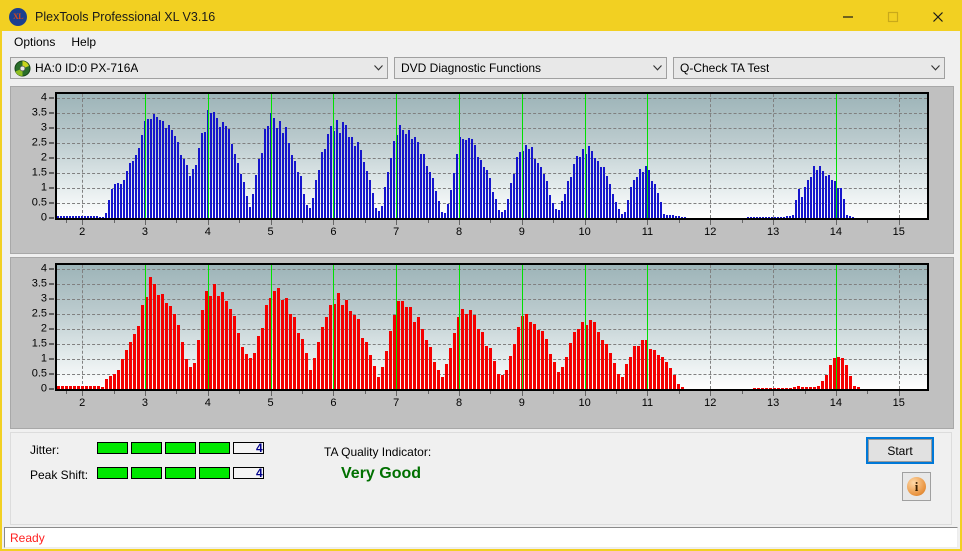 The height and width of the screenshot is (551, 962). I want to click on y-tick-label: 2, so click(43, 157).